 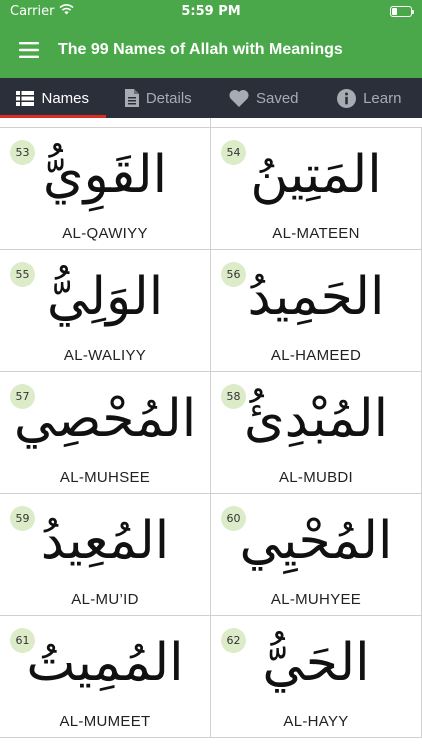 What do you see at coordinates (316, 721) in the screenshot?
I see `transliteration: AL-HAYY` at bounding box center [316, 721].